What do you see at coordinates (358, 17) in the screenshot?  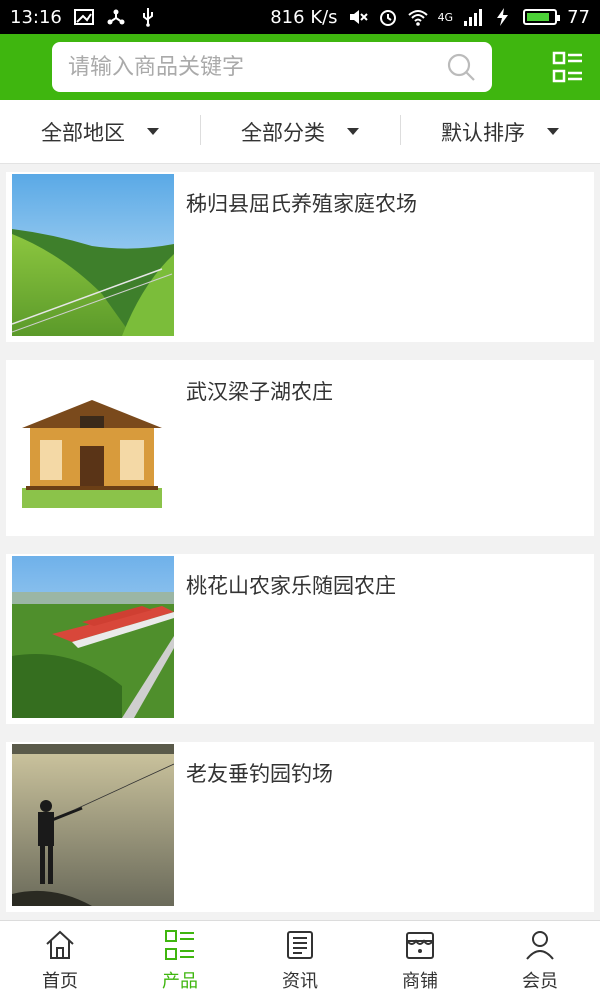 I see `mute-icon` at bounding box center [358, 17].